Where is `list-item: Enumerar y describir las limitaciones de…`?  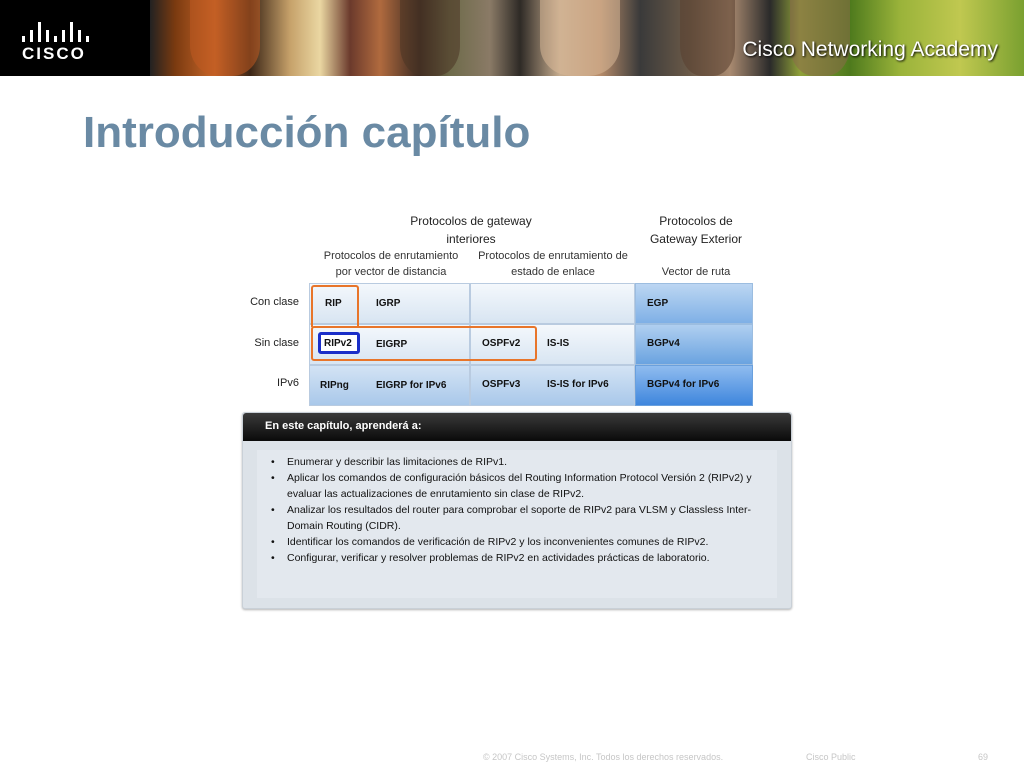 list-item: Enumerar y describir las limitaciones de… is located at coordinates (517, 462).